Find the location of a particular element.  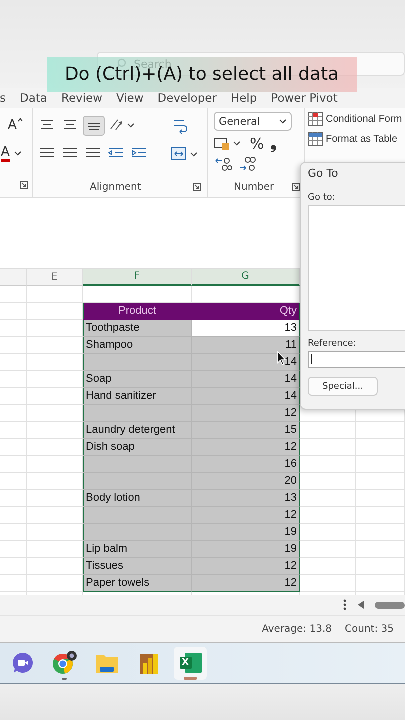

table-cell: Lip balm is located at coordinates (137, 549).